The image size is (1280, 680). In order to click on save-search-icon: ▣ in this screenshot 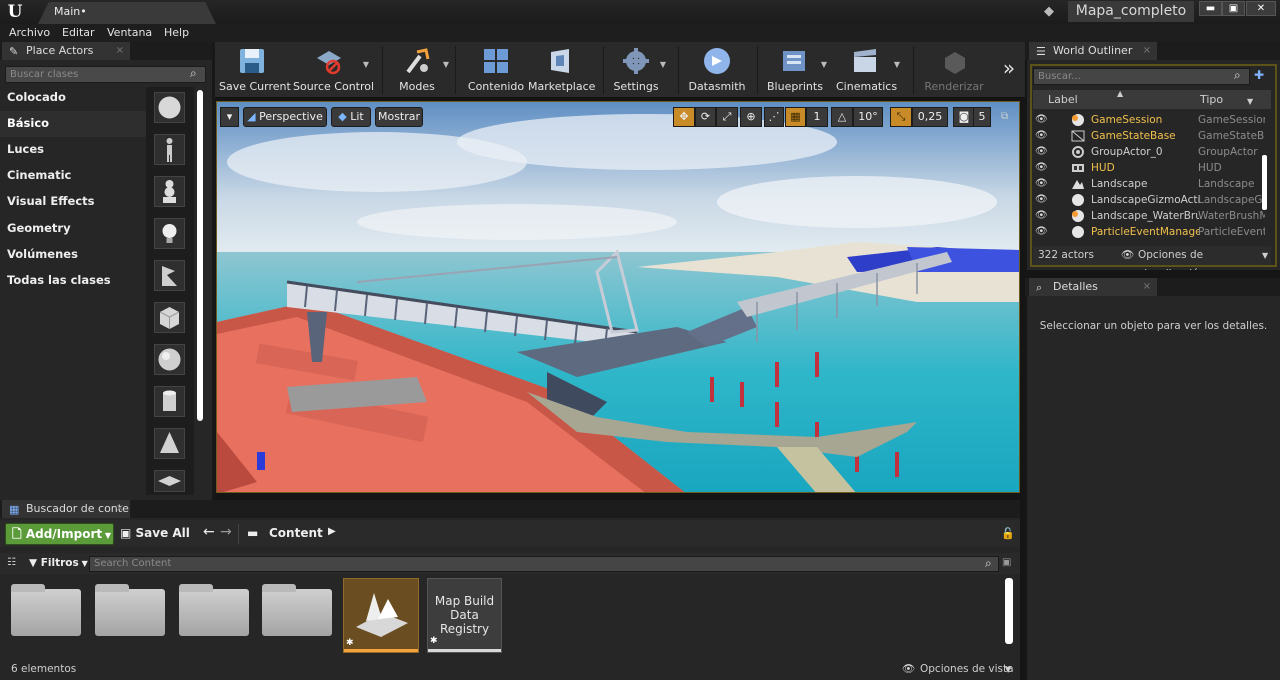, I will do `click(1006, 562)`.